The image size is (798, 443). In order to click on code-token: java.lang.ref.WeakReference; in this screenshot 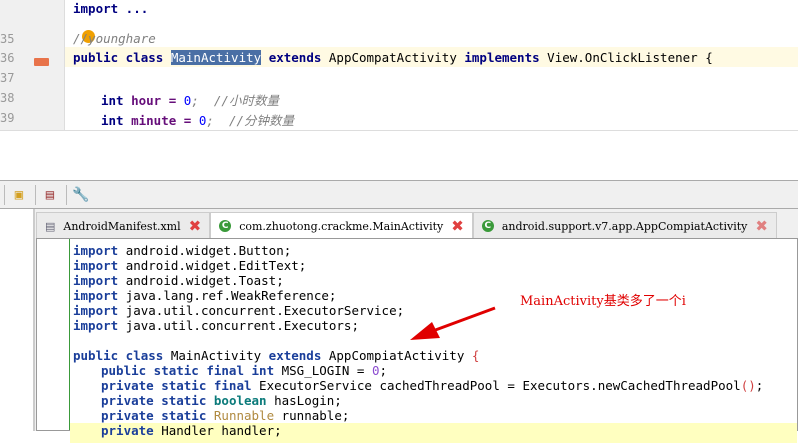, I will do `click(231, 295)`.